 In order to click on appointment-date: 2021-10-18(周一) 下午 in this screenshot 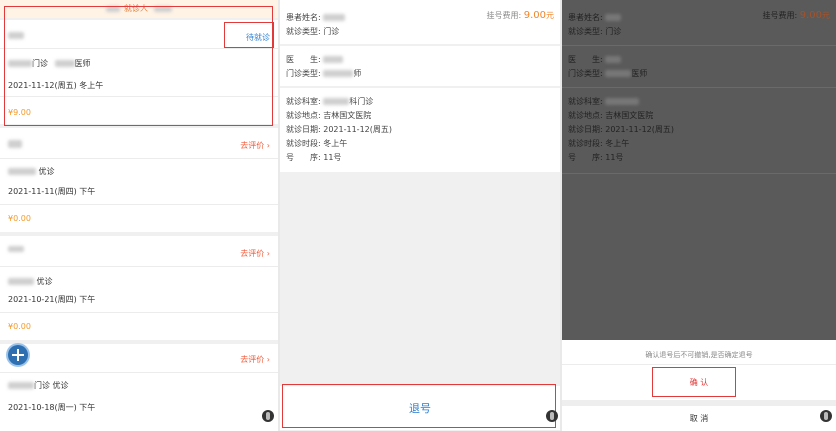, I will do `click(52, 407)`.